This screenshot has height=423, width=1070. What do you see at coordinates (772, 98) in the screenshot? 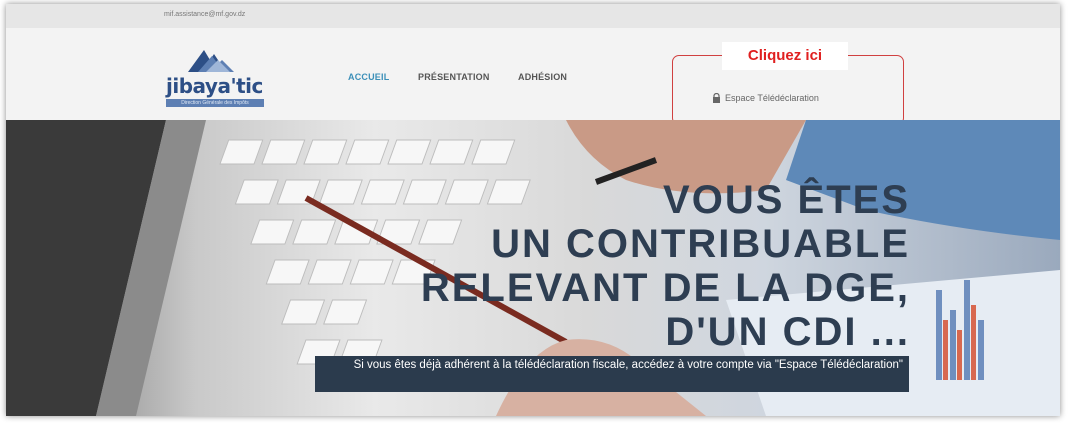
I see `espace-label: Espace Télédéclaration` at bounding box center [772, 98].